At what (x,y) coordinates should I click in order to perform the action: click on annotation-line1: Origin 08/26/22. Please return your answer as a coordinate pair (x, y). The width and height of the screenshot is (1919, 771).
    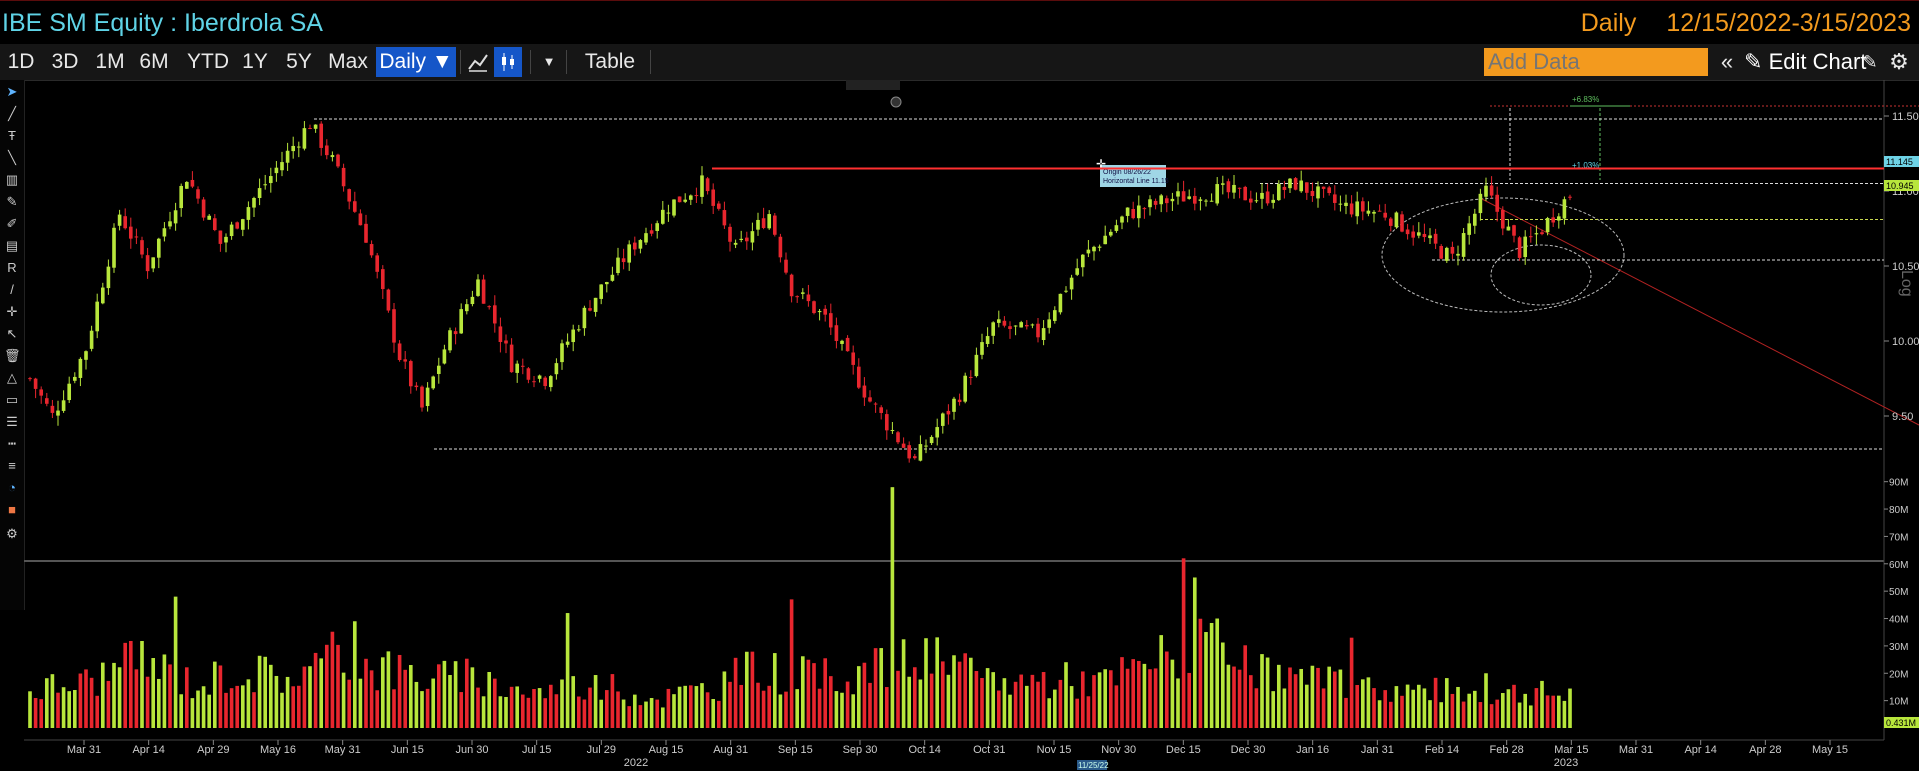
    Looking at the image, I should click on (1127, 172).